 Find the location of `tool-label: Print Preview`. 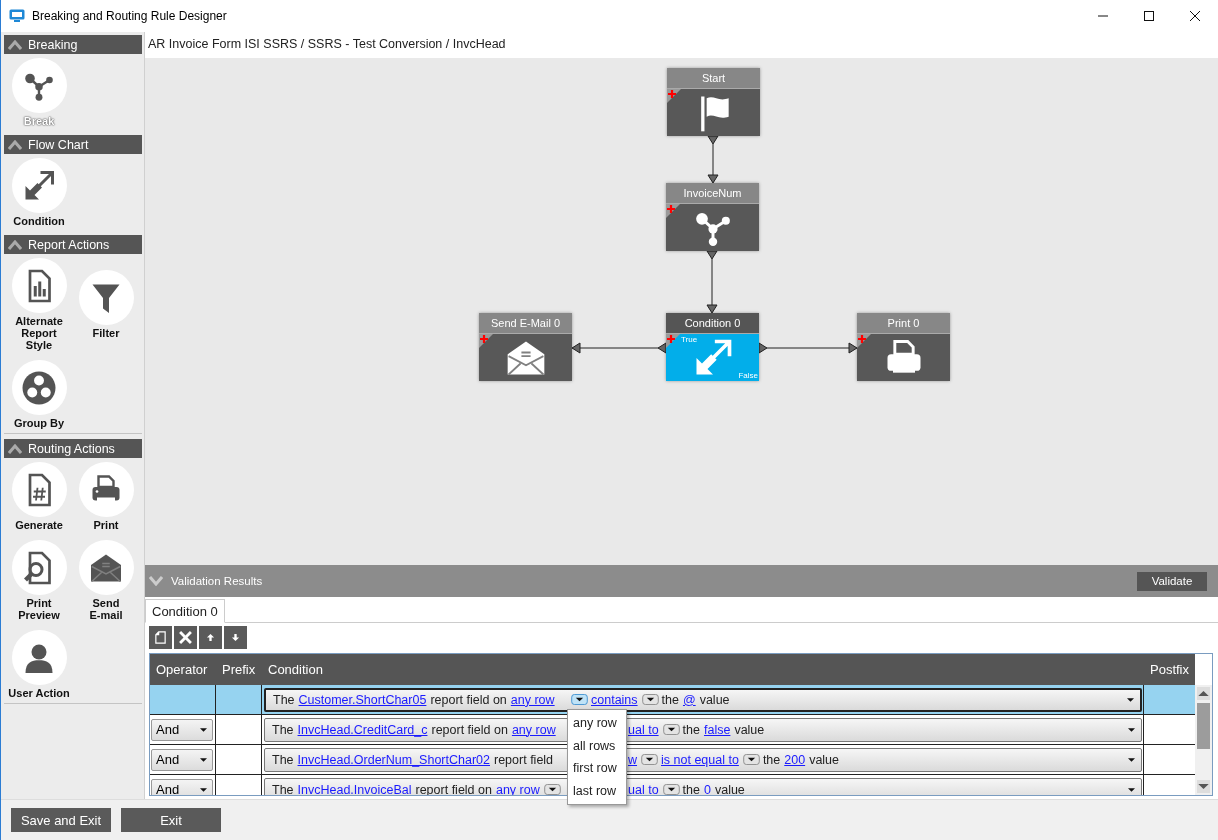

tool-label: Print Preview is located at coordinates (39, 609).